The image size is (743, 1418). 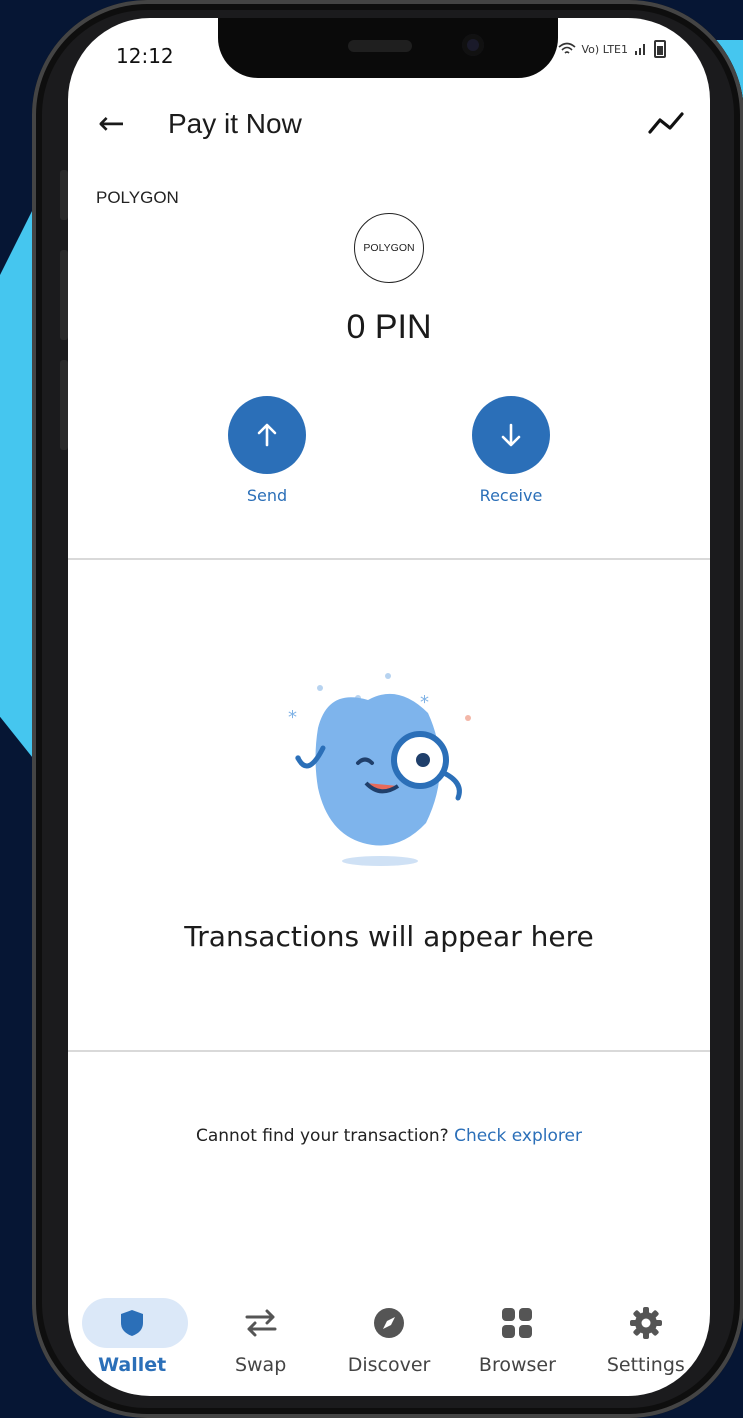 I want to click on token-balance: 0 PIN, so click(x=389, y=327).